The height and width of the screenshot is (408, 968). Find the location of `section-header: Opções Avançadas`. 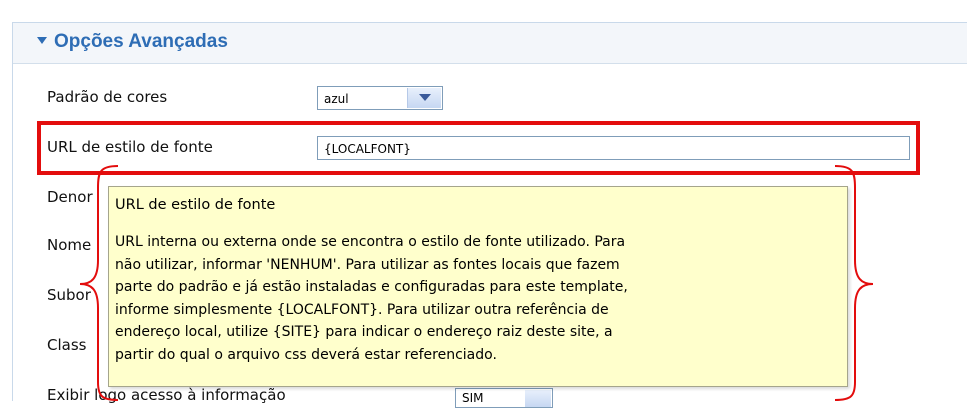

section-header: Opções Avançadas is located at coordinates (490, 43).